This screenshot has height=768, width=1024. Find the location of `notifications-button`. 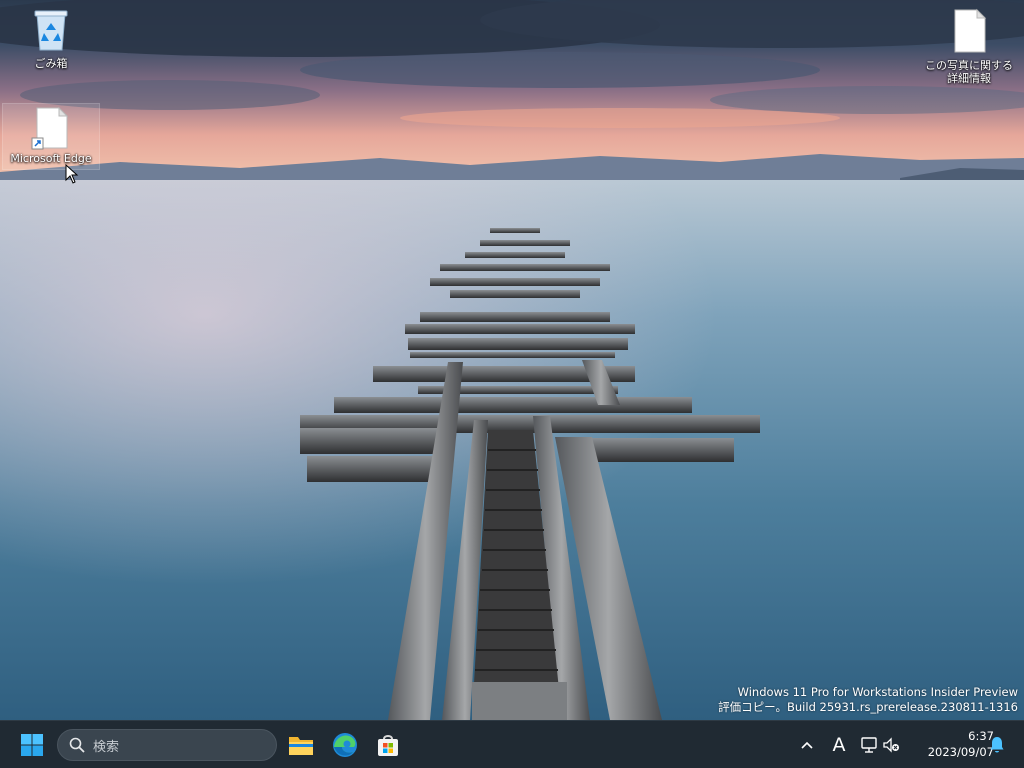

notifications-button is located at coordinates (997, 745).